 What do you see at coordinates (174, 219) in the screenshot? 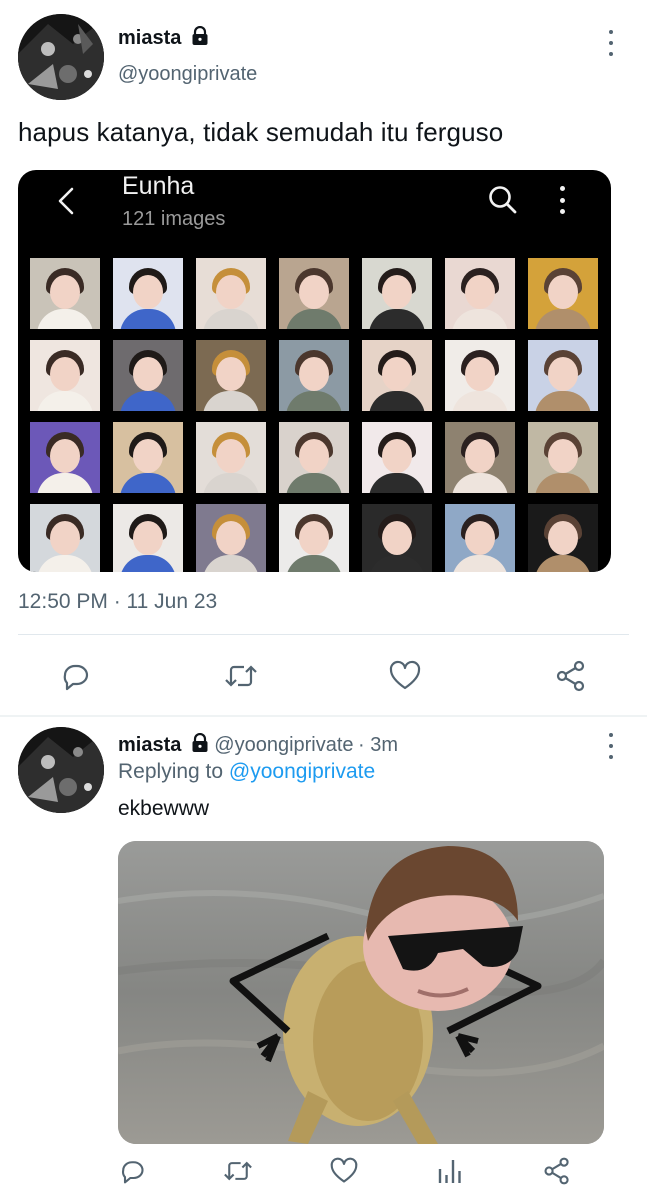
I see `album-count: 121 images` at bounding box center [174, 219].